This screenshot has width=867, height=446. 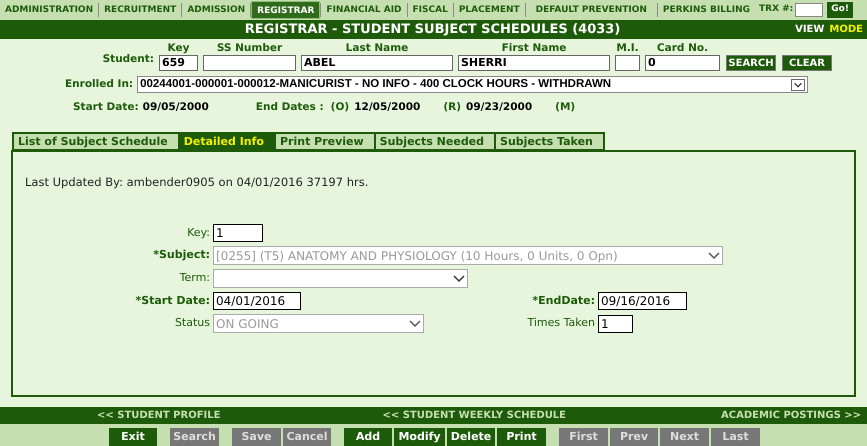 What do you see at coordinates (140, 10) in the screenshot?
I see `nav-tab: RECRUITMENT` at bounding box center [140, 10].